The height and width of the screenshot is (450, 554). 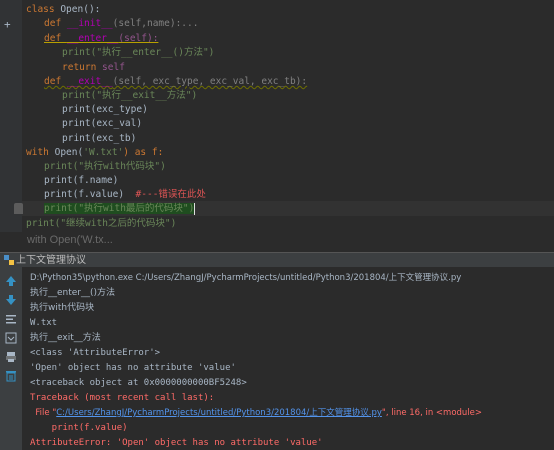 I want to click on scroll-to-end-icon, so click(x=11, y=338).